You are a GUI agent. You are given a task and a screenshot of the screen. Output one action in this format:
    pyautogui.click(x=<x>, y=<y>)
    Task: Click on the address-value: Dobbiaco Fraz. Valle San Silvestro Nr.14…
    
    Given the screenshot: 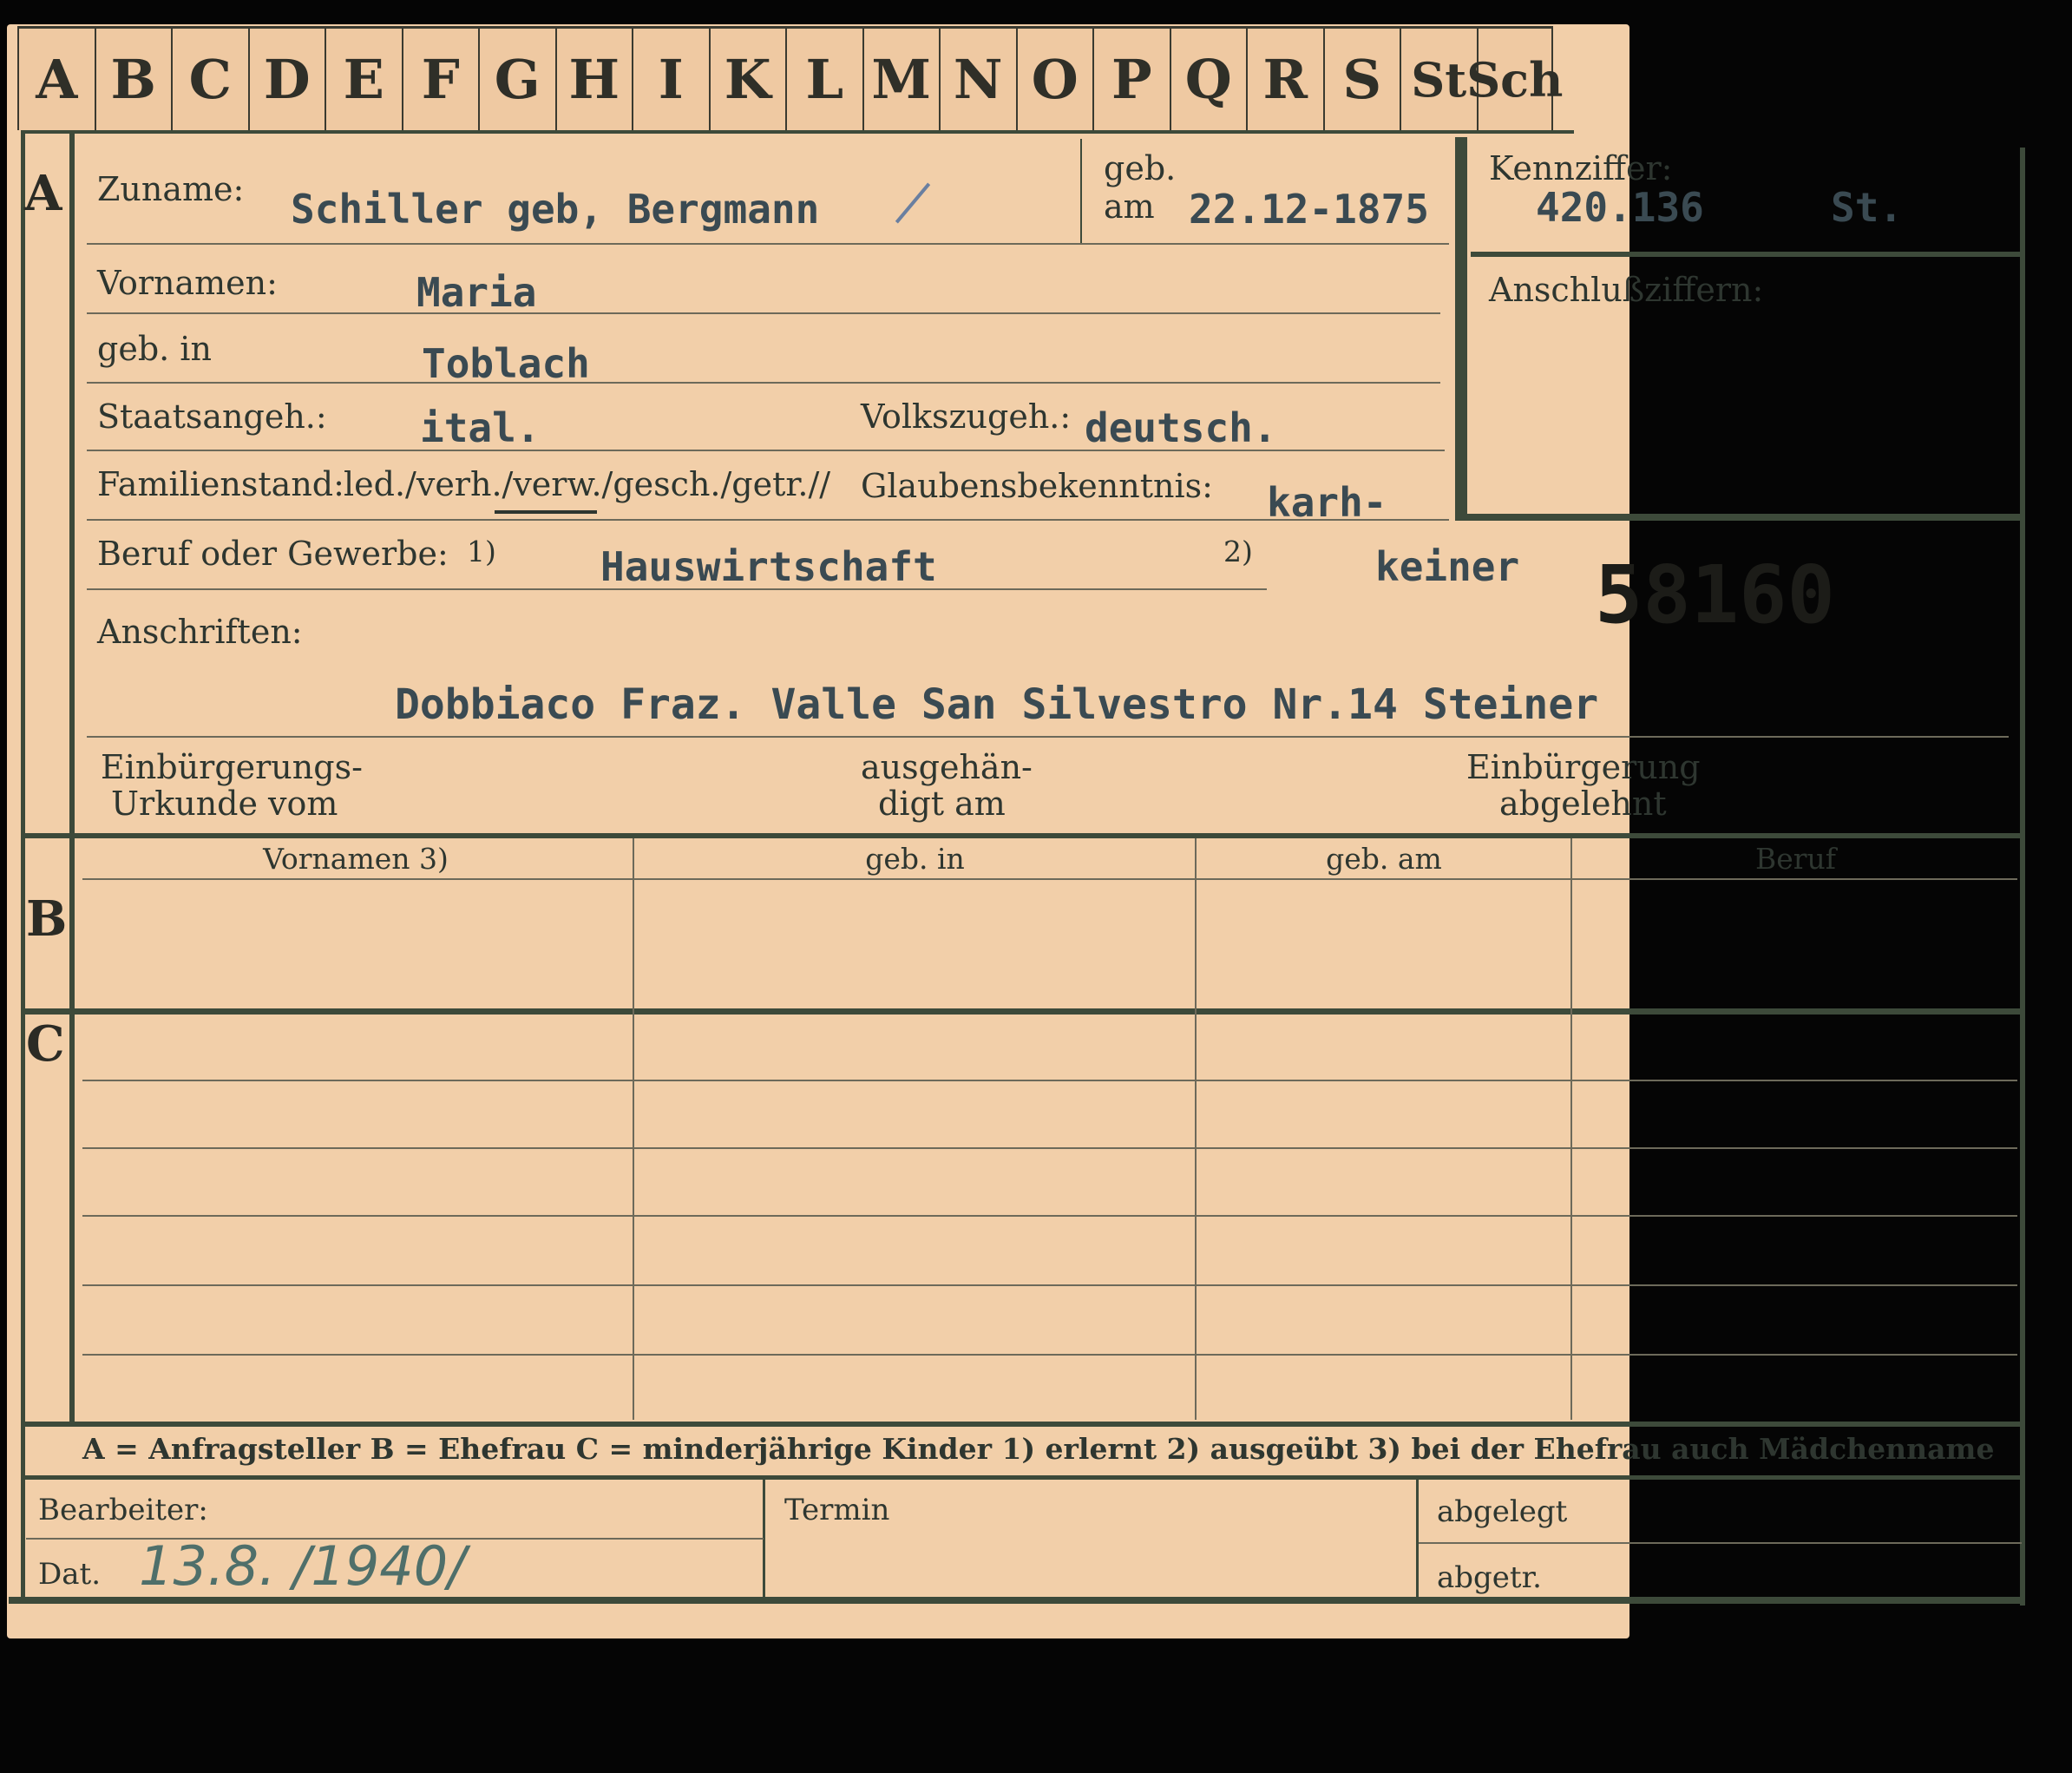 What is the action you would take?
    pyautogui.click(x=997, y=704)
    